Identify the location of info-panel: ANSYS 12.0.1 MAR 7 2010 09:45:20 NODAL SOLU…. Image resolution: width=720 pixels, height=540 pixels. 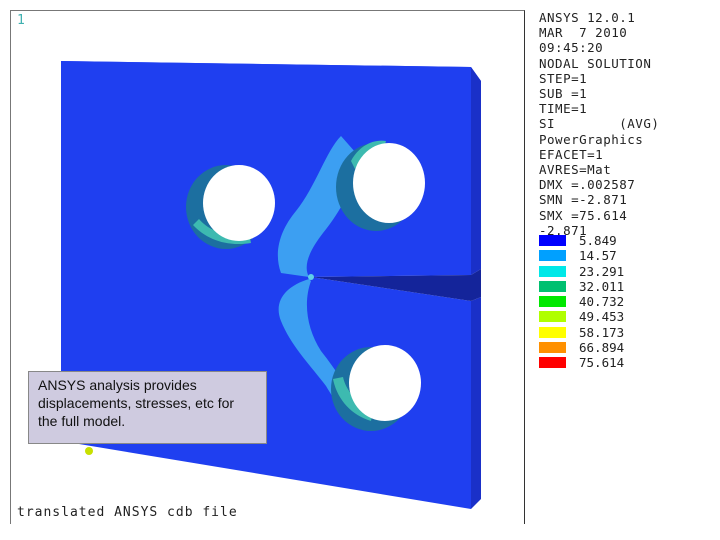
(629, 124).